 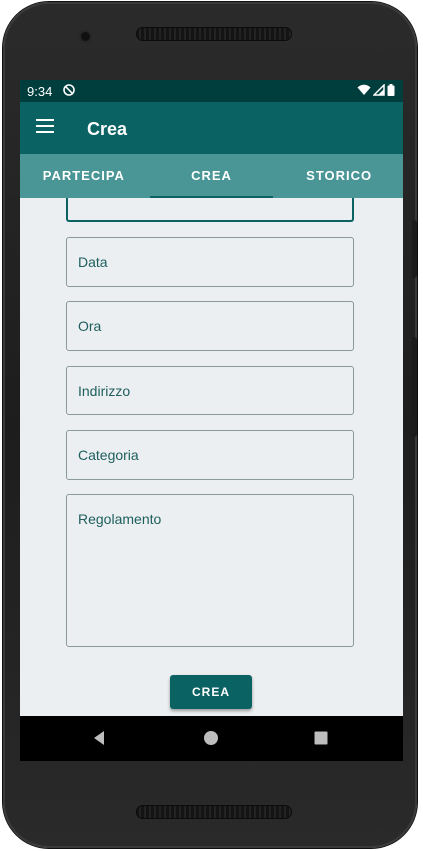 What do you see at coordinates (84, 176) in the screenshot?
I see `tab-partecipa: PARTECIPA` at bounding box center [84, 176].